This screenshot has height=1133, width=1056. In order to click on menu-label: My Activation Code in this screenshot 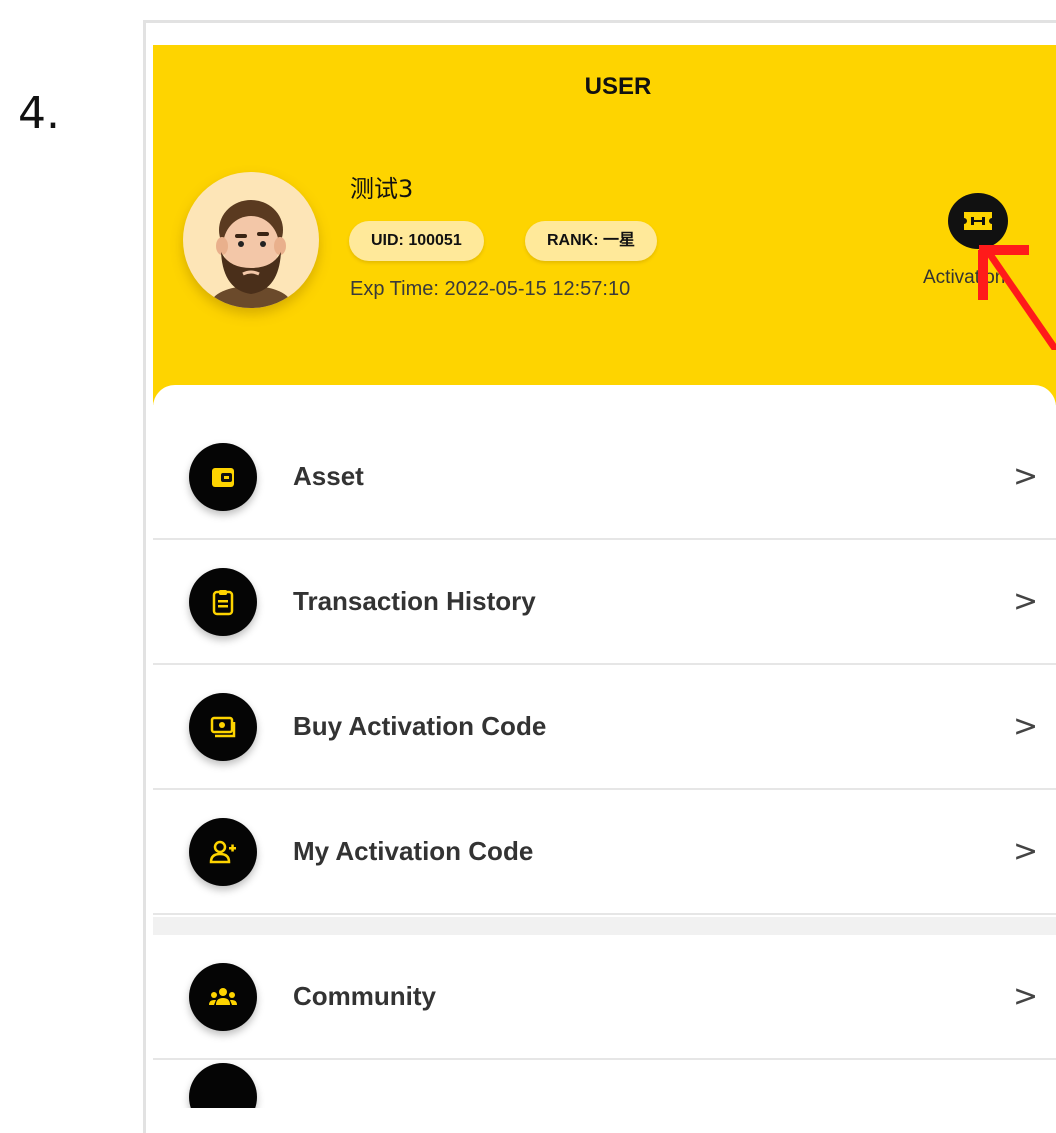, I will do `click(413, 851)`.